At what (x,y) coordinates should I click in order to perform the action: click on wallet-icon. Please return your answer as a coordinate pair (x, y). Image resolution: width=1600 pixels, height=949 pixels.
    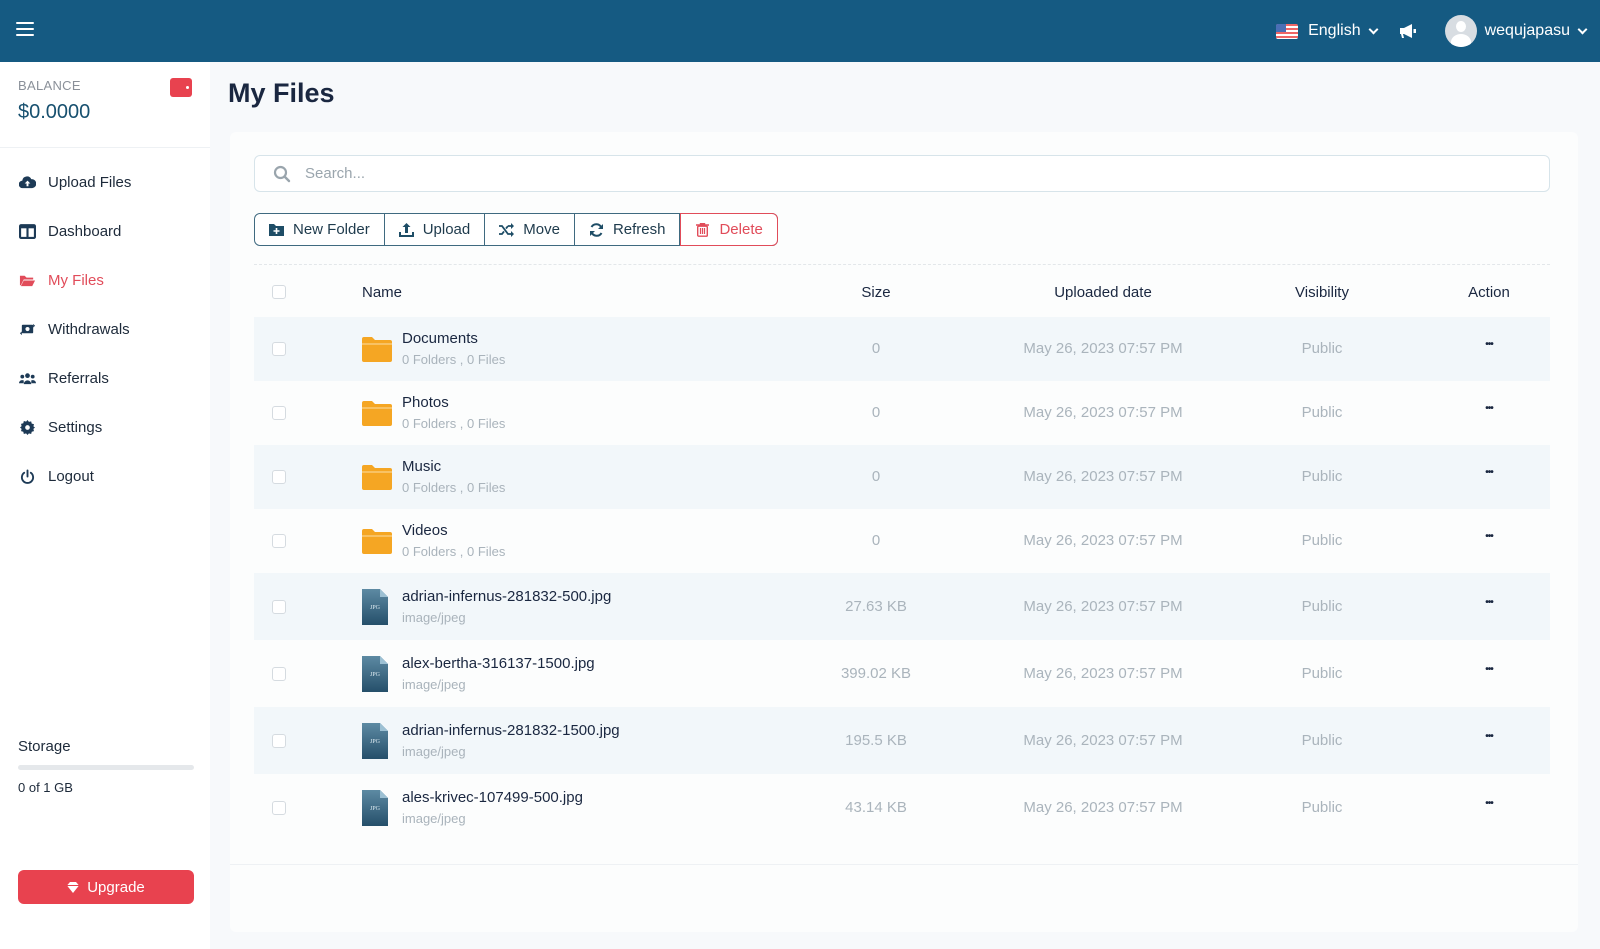
    Looking at the image, I should click on (181, 87).